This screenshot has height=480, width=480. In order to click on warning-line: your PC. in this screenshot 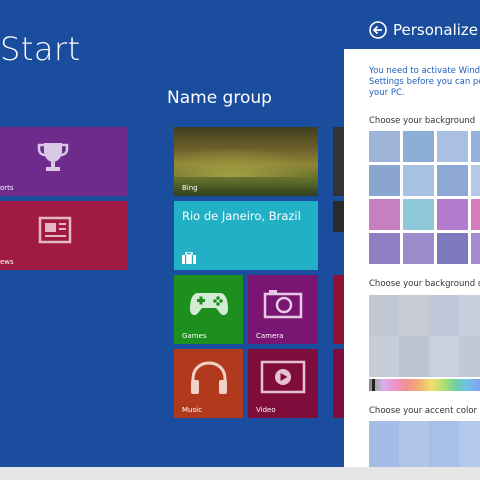, I will do `click(387, 93)`.